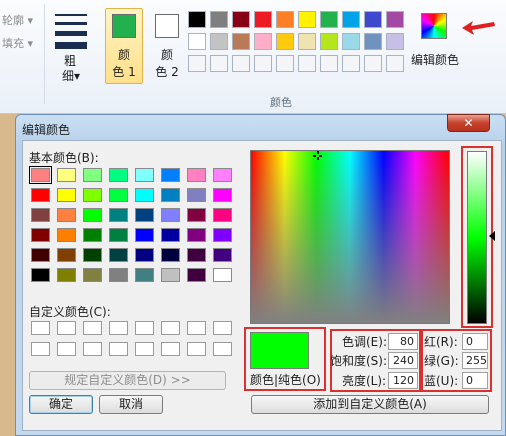 The width and height of the screenshot is (506, 436). I want to click on color2-button: 颜 色 2, so click(167, 46).